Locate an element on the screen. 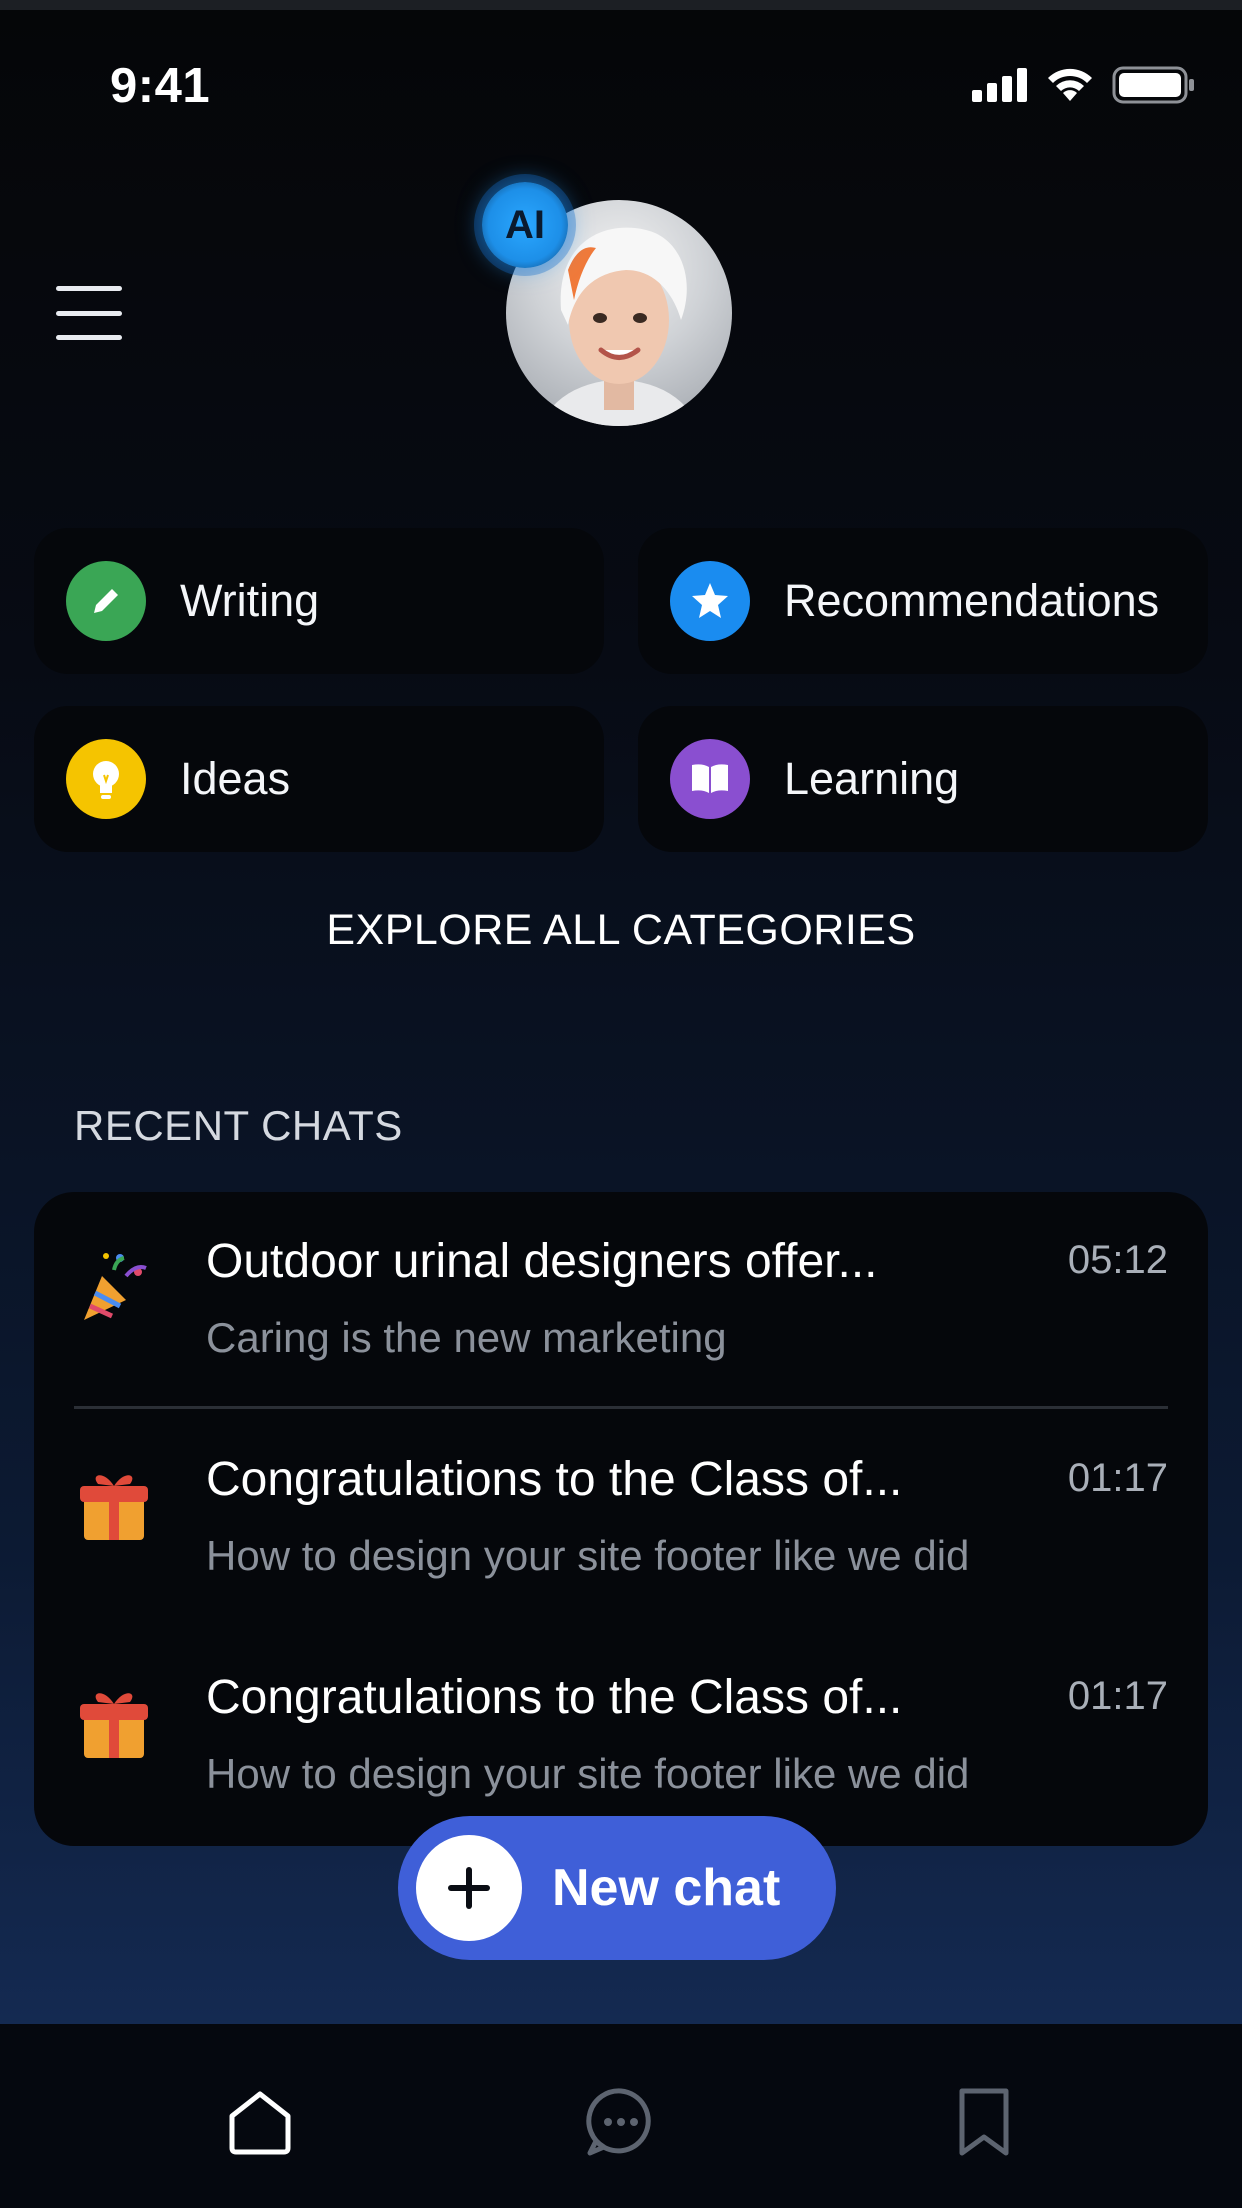 The image size is (1242, 2208). nav-chats is located at coordinates (621, 2122).